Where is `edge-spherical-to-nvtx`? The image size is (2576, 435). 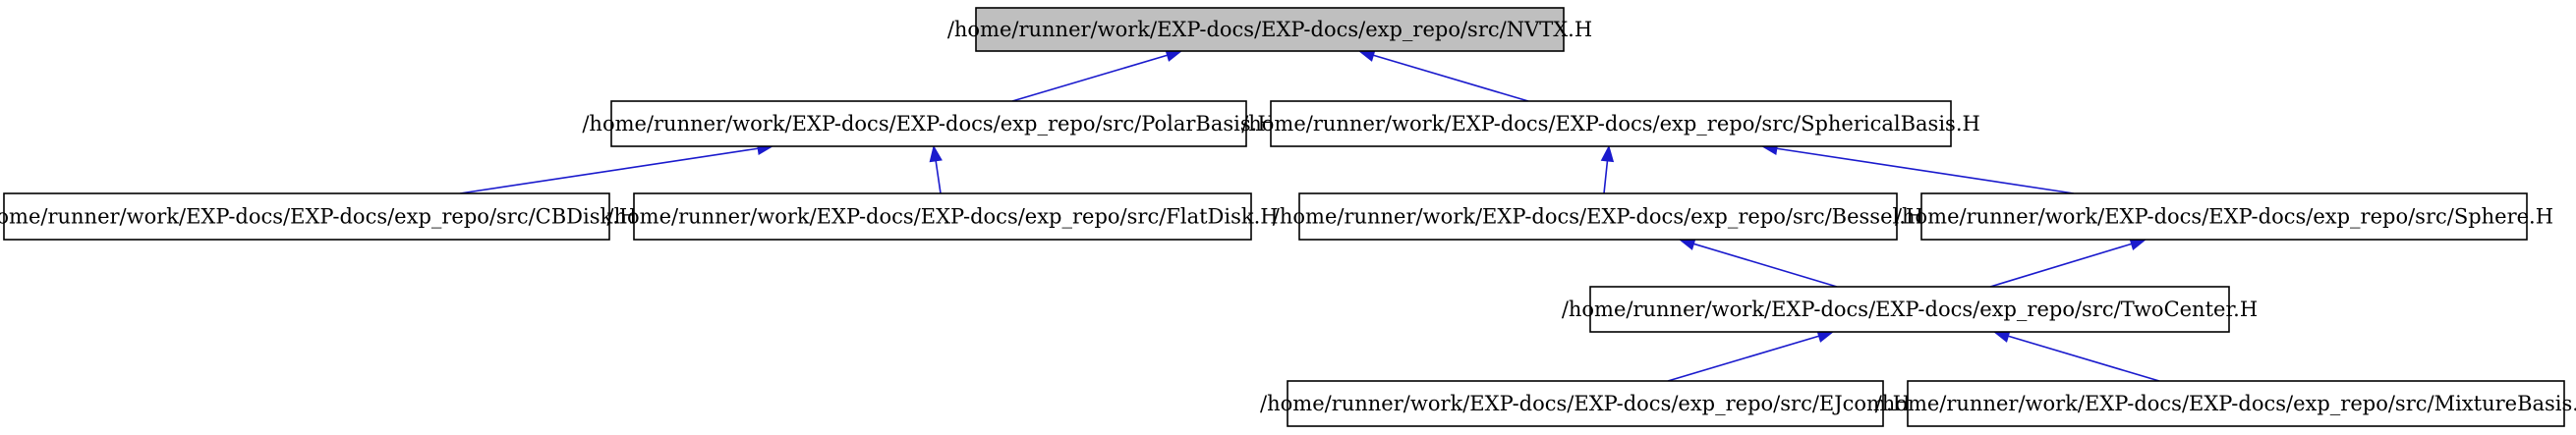 edge-spherical-to-nvtx is located at coordinates (1443, 75).